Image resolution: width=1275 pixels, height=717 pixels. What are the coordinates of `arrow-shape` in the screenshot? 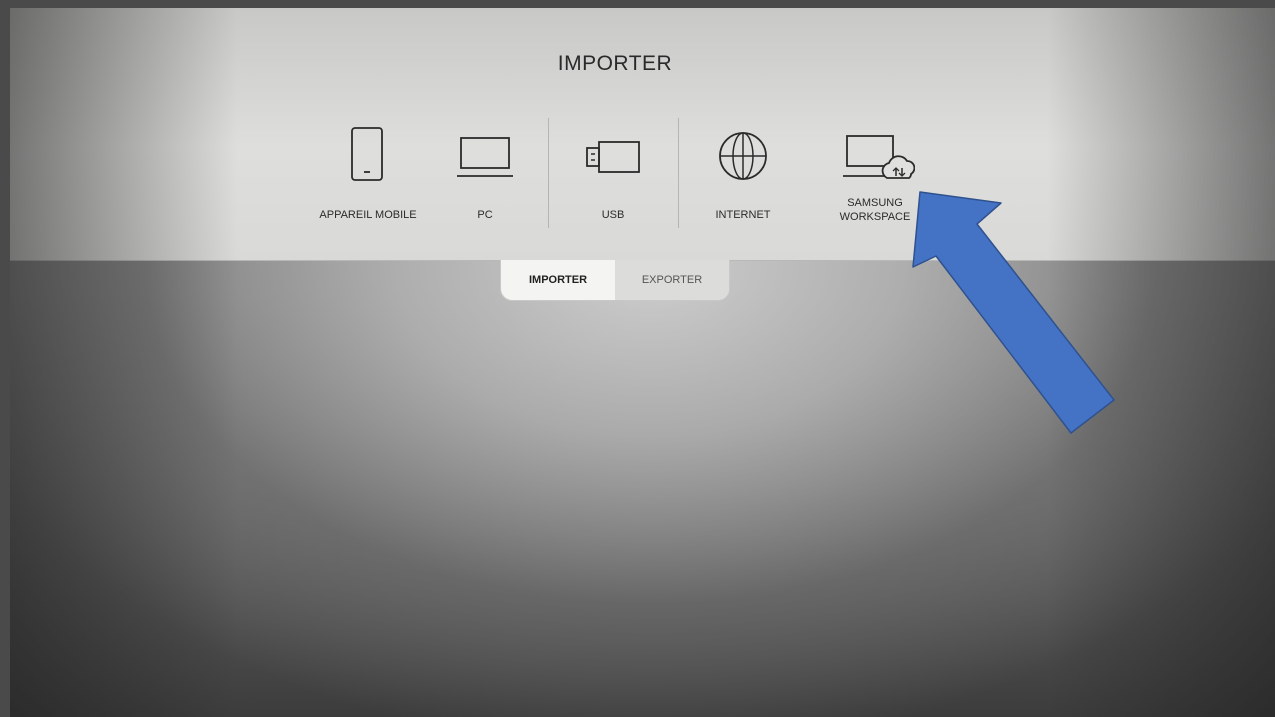 It's located at (1013, 312).